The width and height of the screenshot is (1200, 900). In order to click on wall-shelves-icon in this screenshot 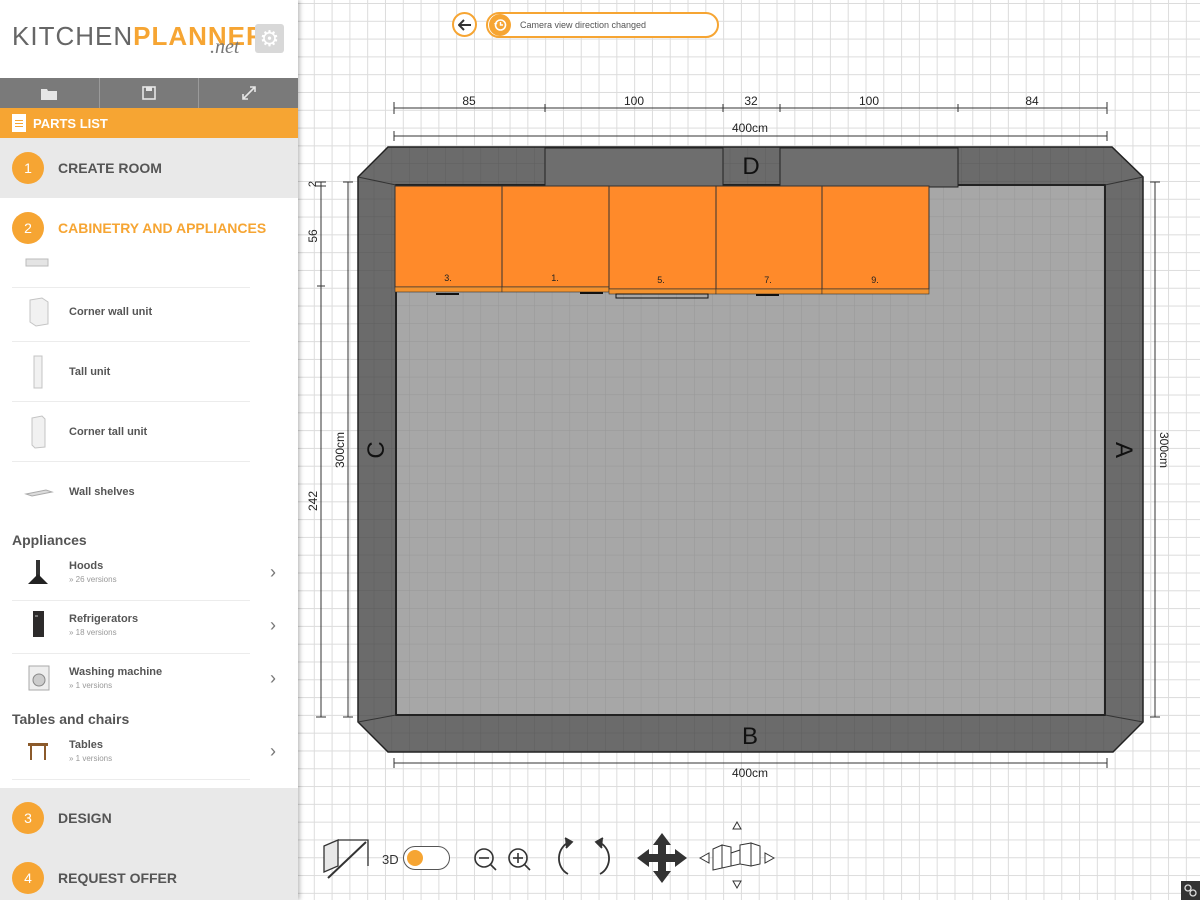, I will do `click(39, 493)`.